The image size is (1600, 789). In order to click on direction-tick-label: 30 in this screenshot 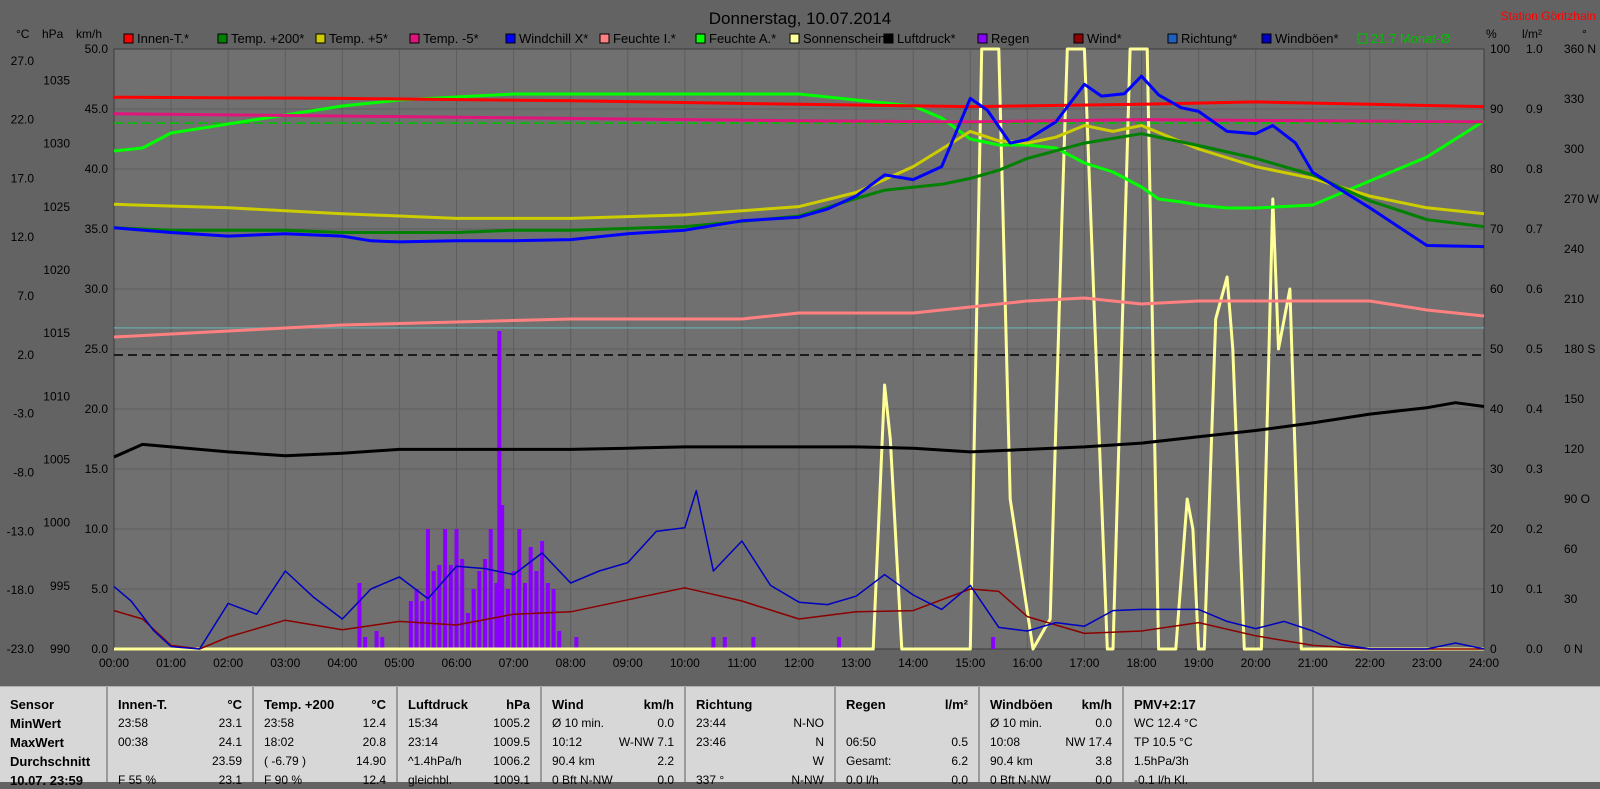, I will do `click(1571, 599)`.